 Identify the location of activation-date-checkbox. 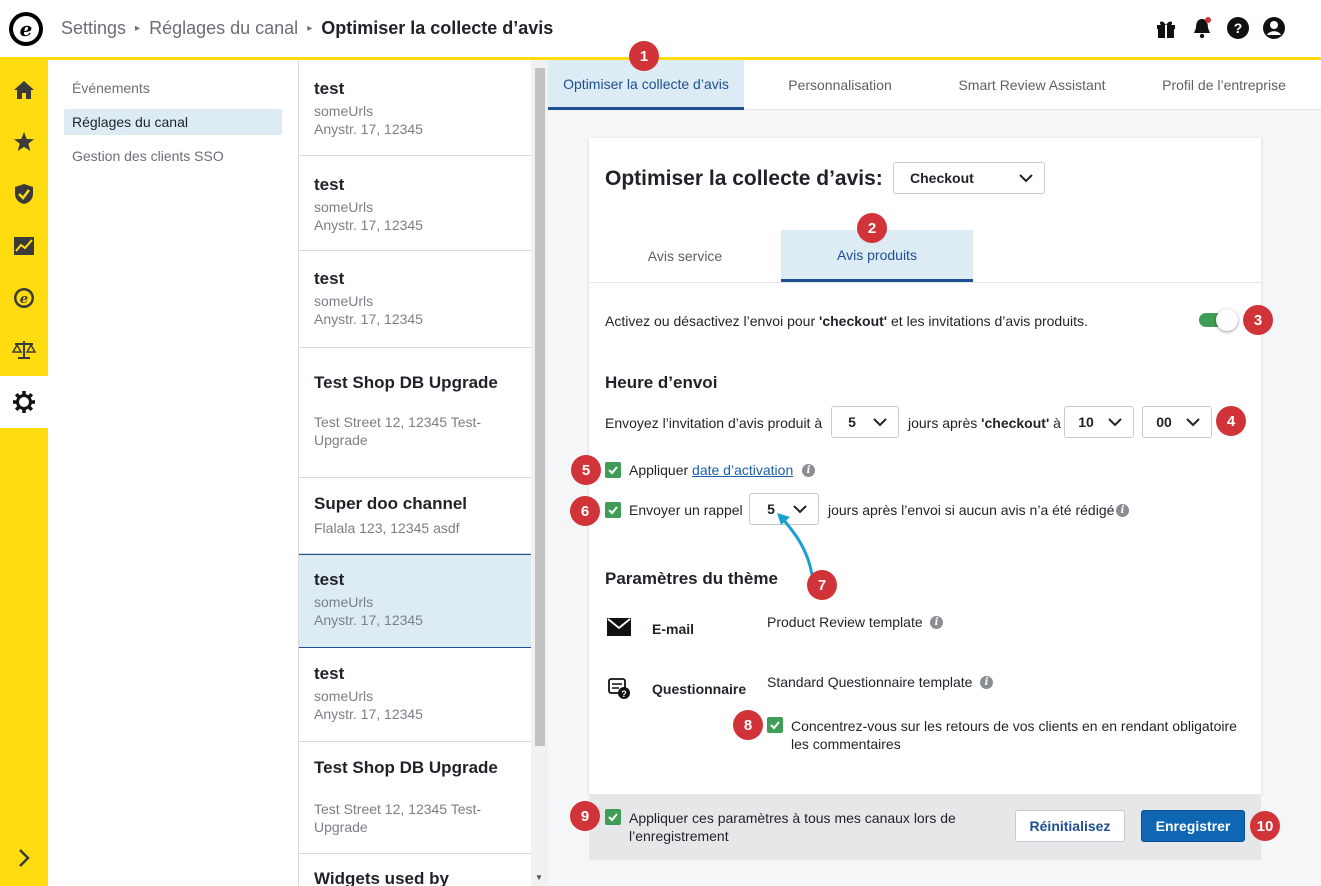
(613, 470).